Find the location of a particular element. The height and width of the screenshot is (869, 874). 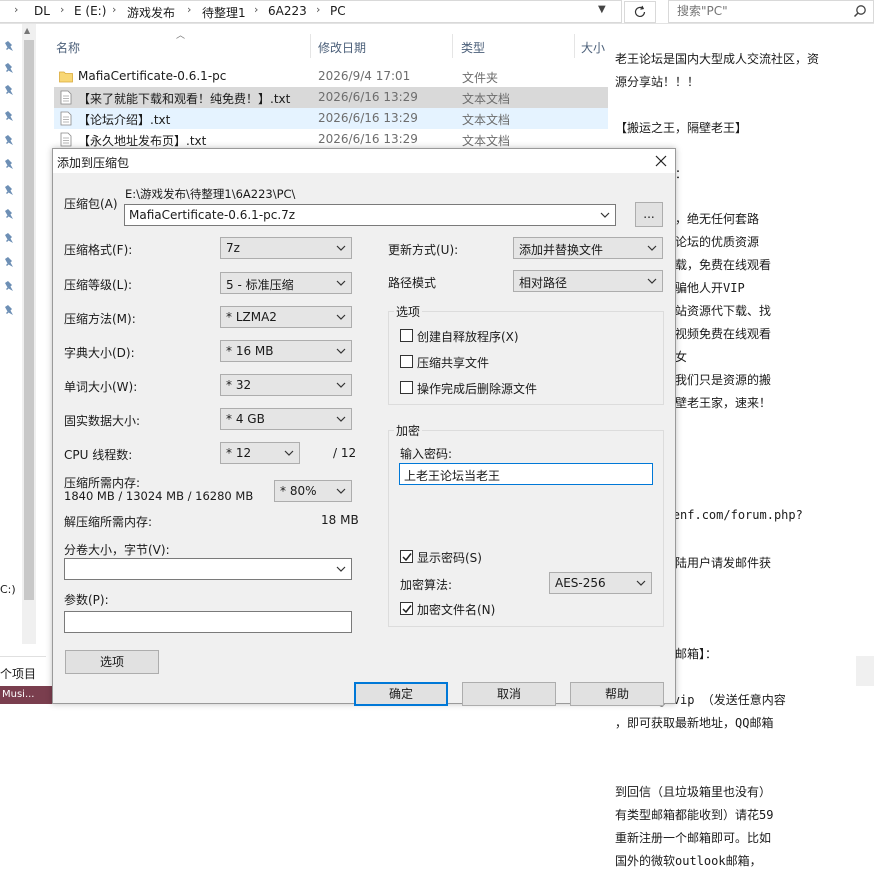

enc-method-select: AES-256 is located at coordinates (600, 583).